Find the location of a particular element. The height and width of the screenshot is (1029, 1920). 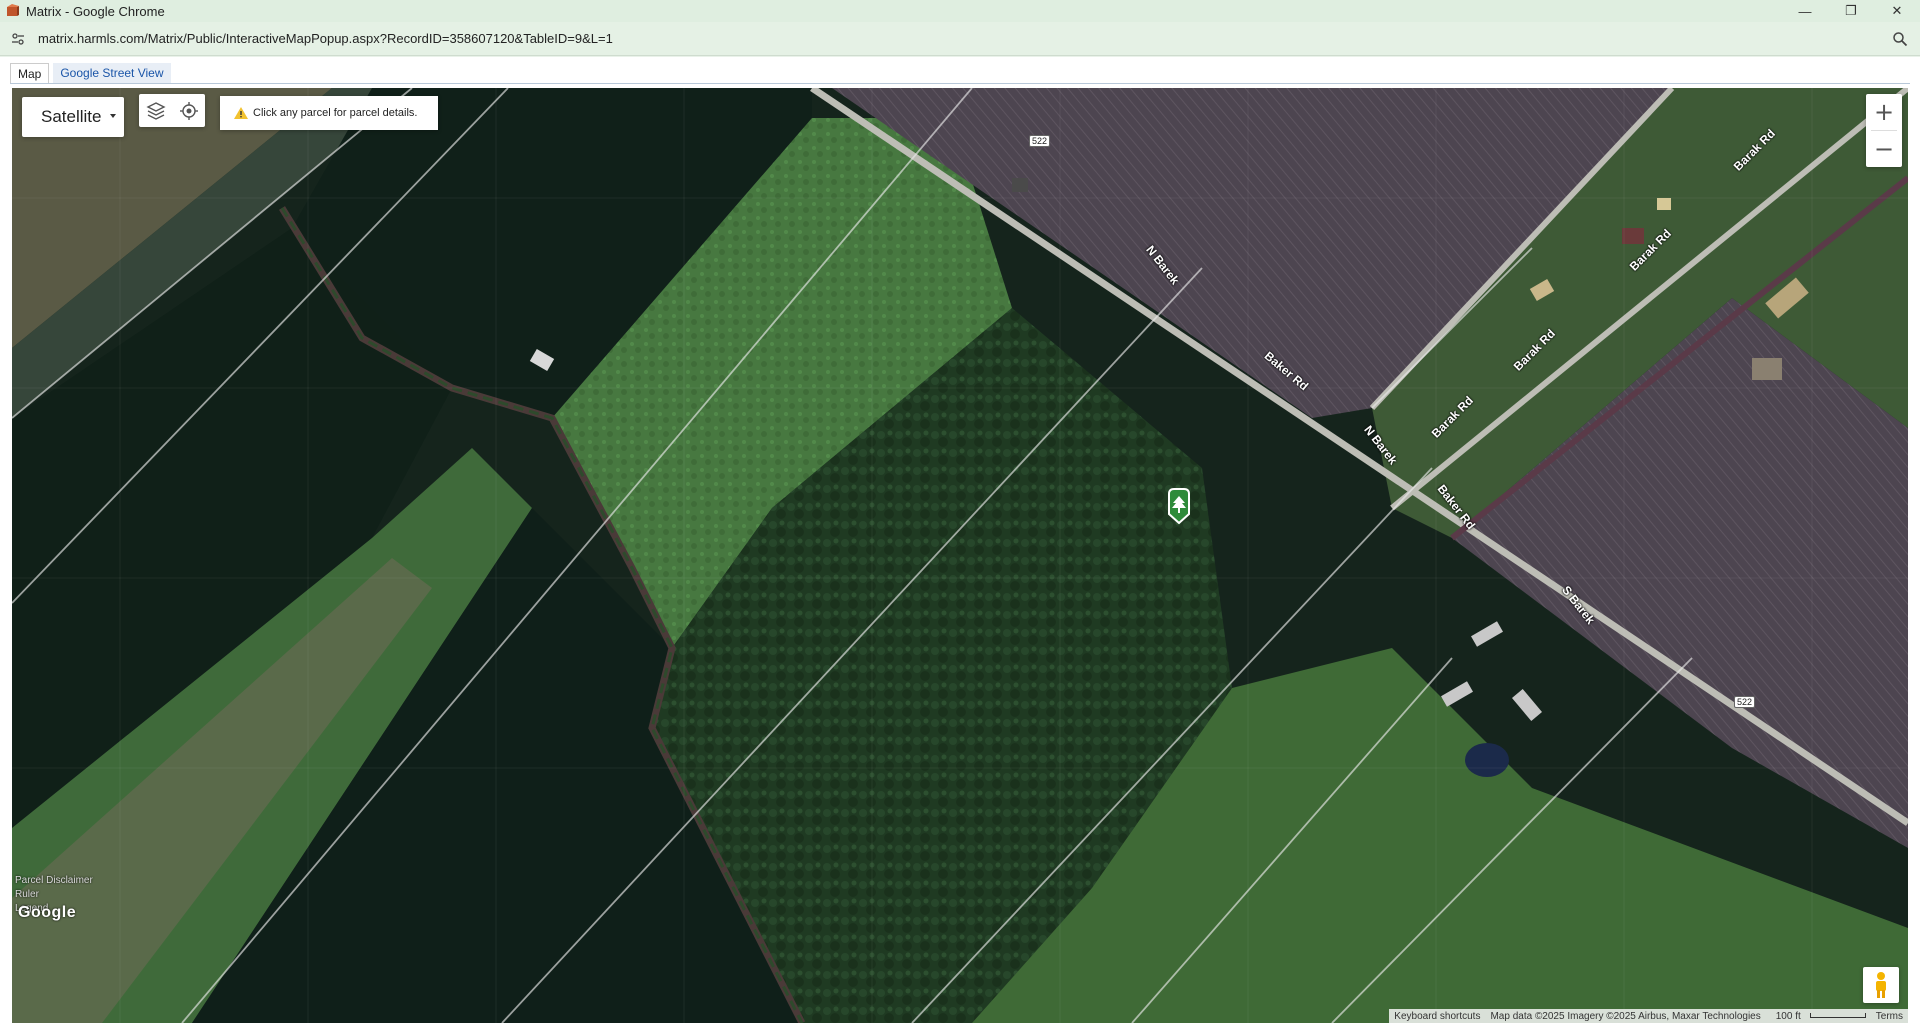

map-type-selector: Satellite is located at coordinates (73, 117).